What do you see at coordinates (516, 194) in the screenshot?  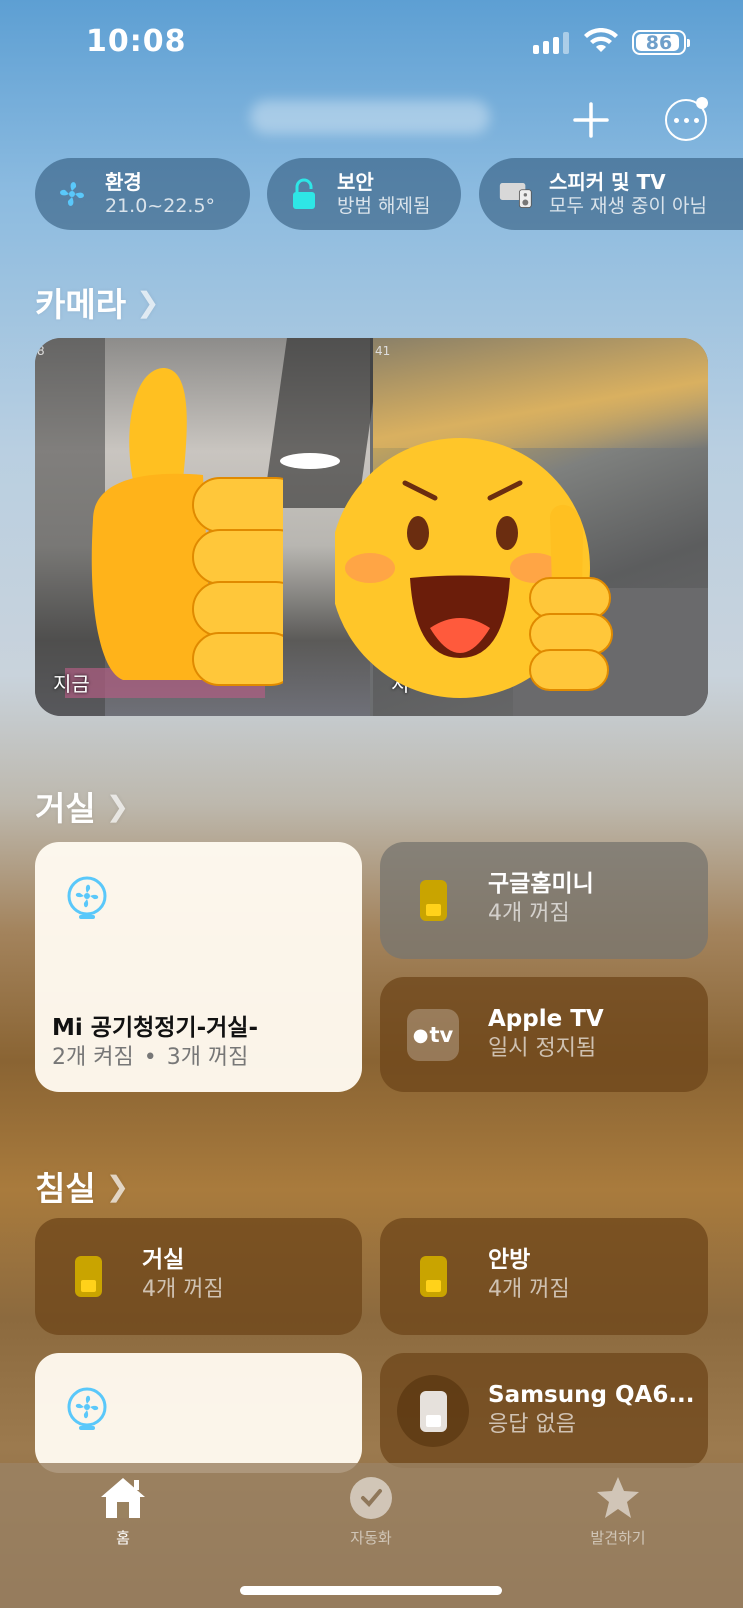 I see `speaker-tv-icon` at bounding box center [516, 194].